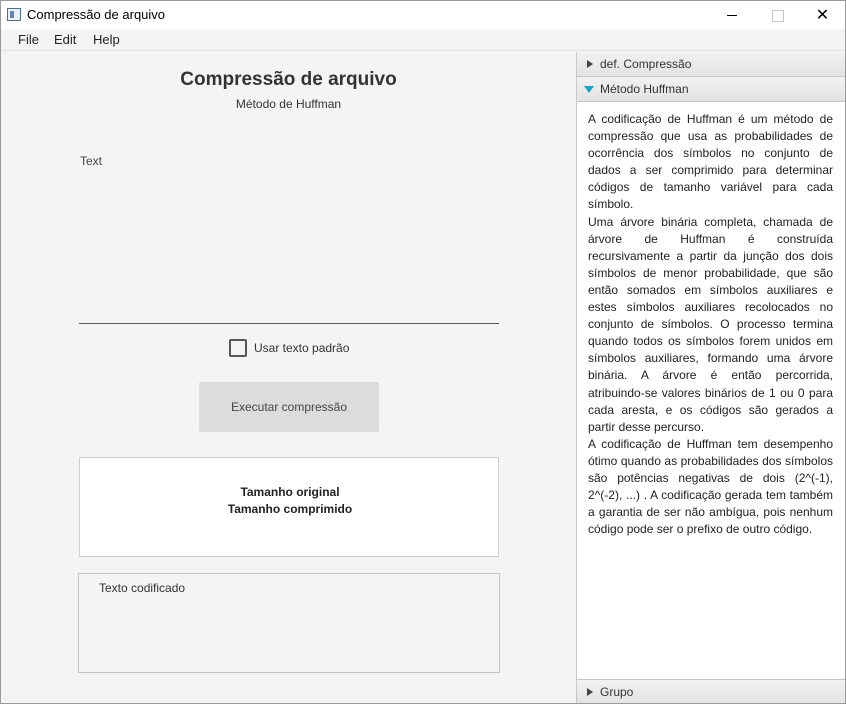  Describe the element at coordinates (28, 39) in the screenshot. I see `menu-file: File` at that location.